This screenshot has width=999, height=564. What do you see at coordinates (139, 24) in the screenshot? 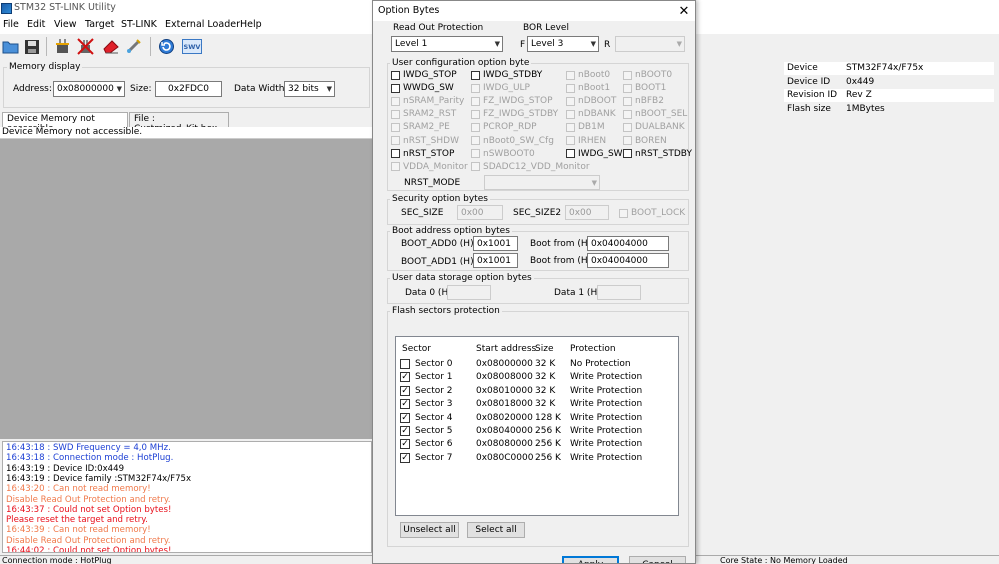
I see `menu-stlink: ST-LINK` at bounding box center [139, 24].